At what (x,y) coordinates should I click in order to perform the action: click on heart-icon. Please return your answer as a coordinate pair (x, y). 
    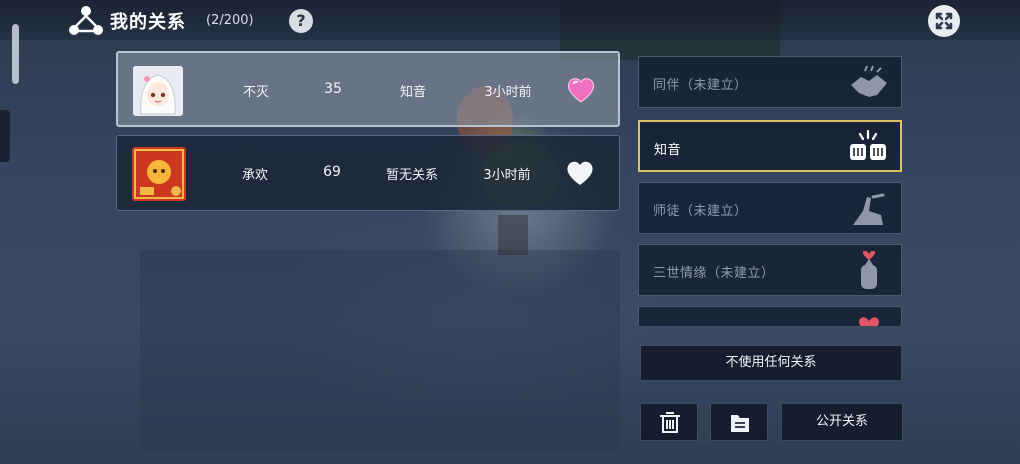
    Looking at the image, I should click on (869, 321).